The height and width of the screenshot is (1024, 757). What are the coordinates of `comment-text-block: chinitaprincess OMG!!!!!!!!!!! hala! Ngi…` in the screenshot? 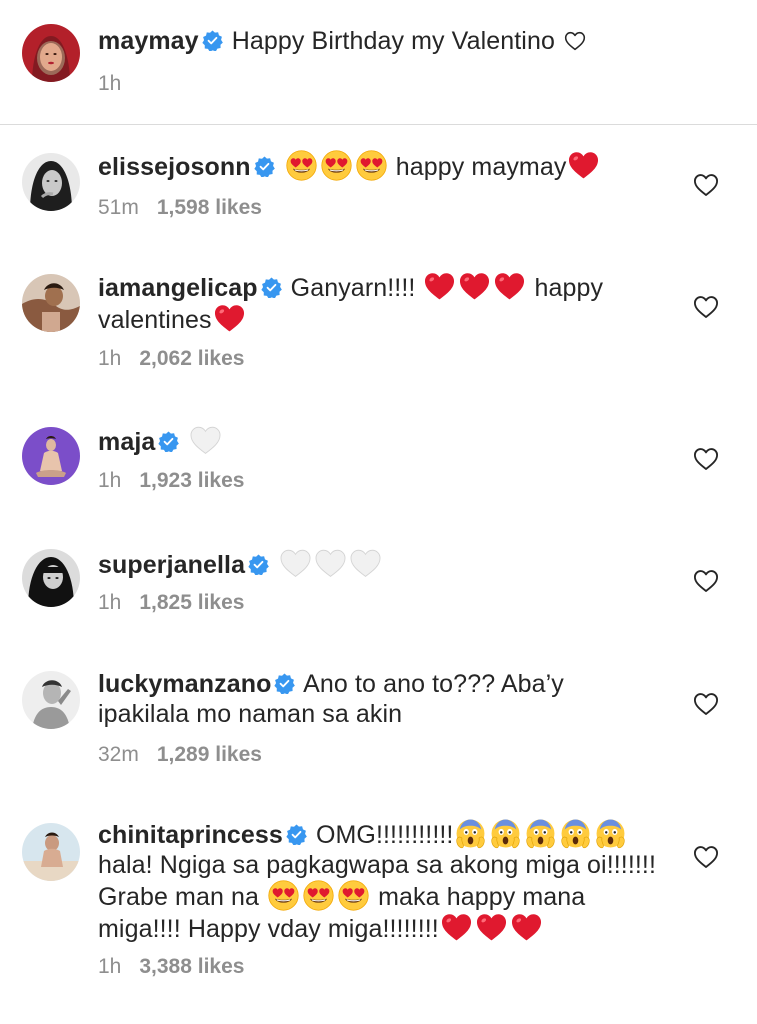 It's located at (380, 881).